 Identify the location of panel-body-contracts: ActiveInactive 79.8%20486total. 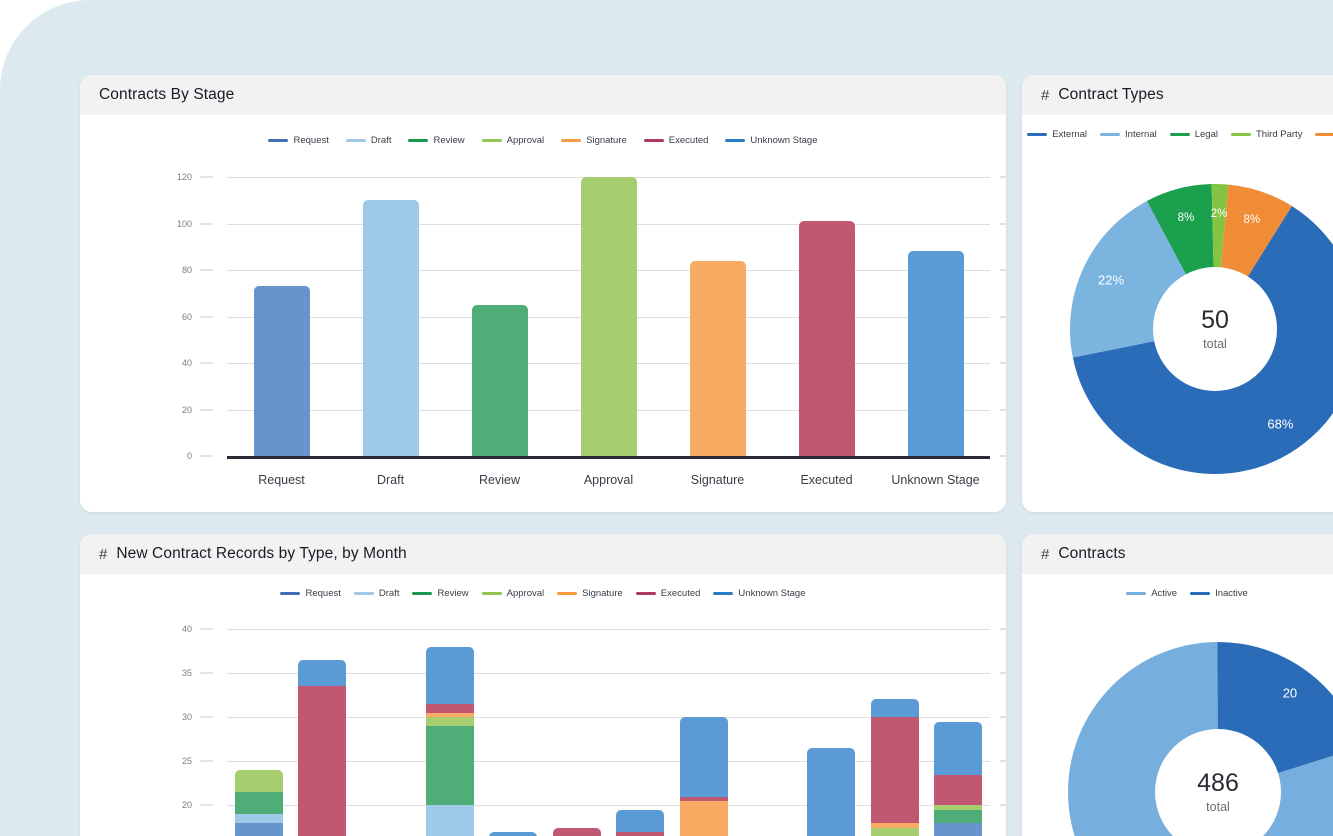
(1177, 705).